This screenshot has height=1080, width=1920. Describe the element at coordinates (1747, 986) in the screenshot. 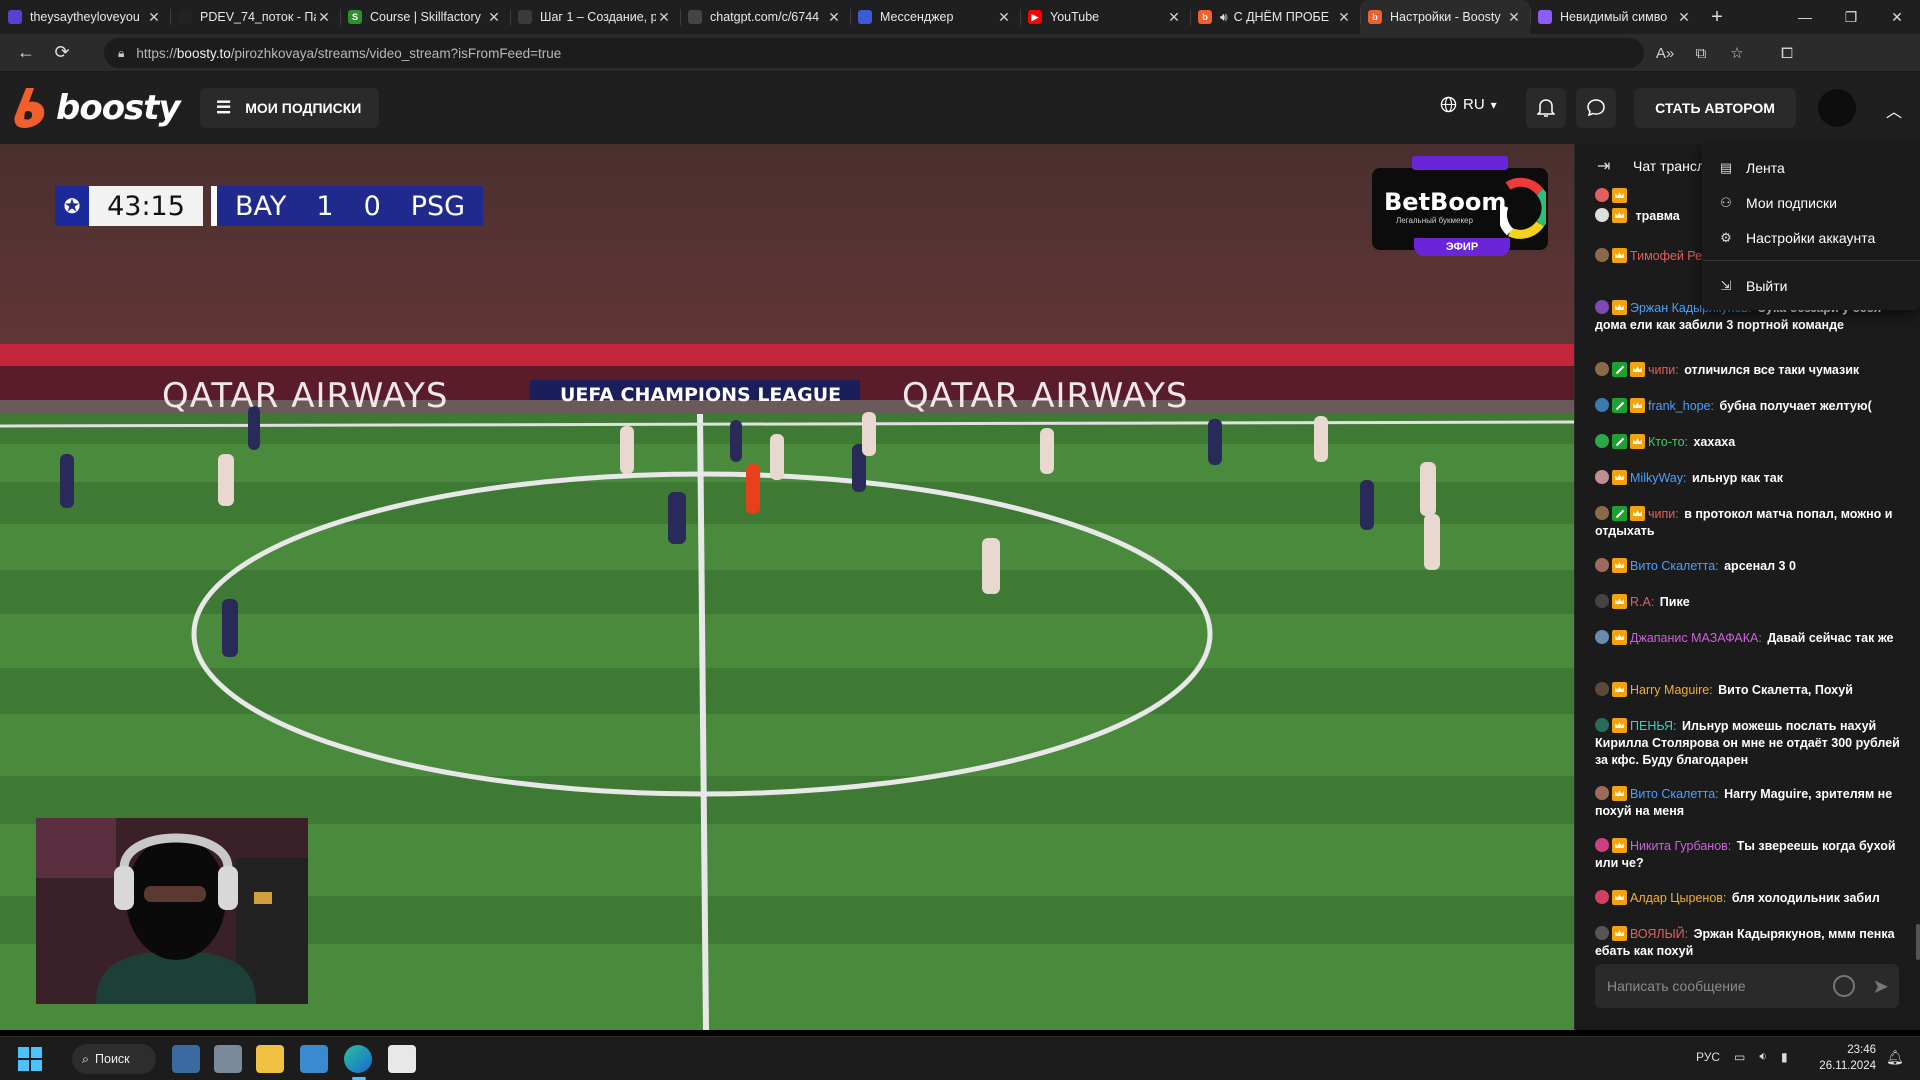

I see `chat-message-input: Написать сообщение ➤` at that location.